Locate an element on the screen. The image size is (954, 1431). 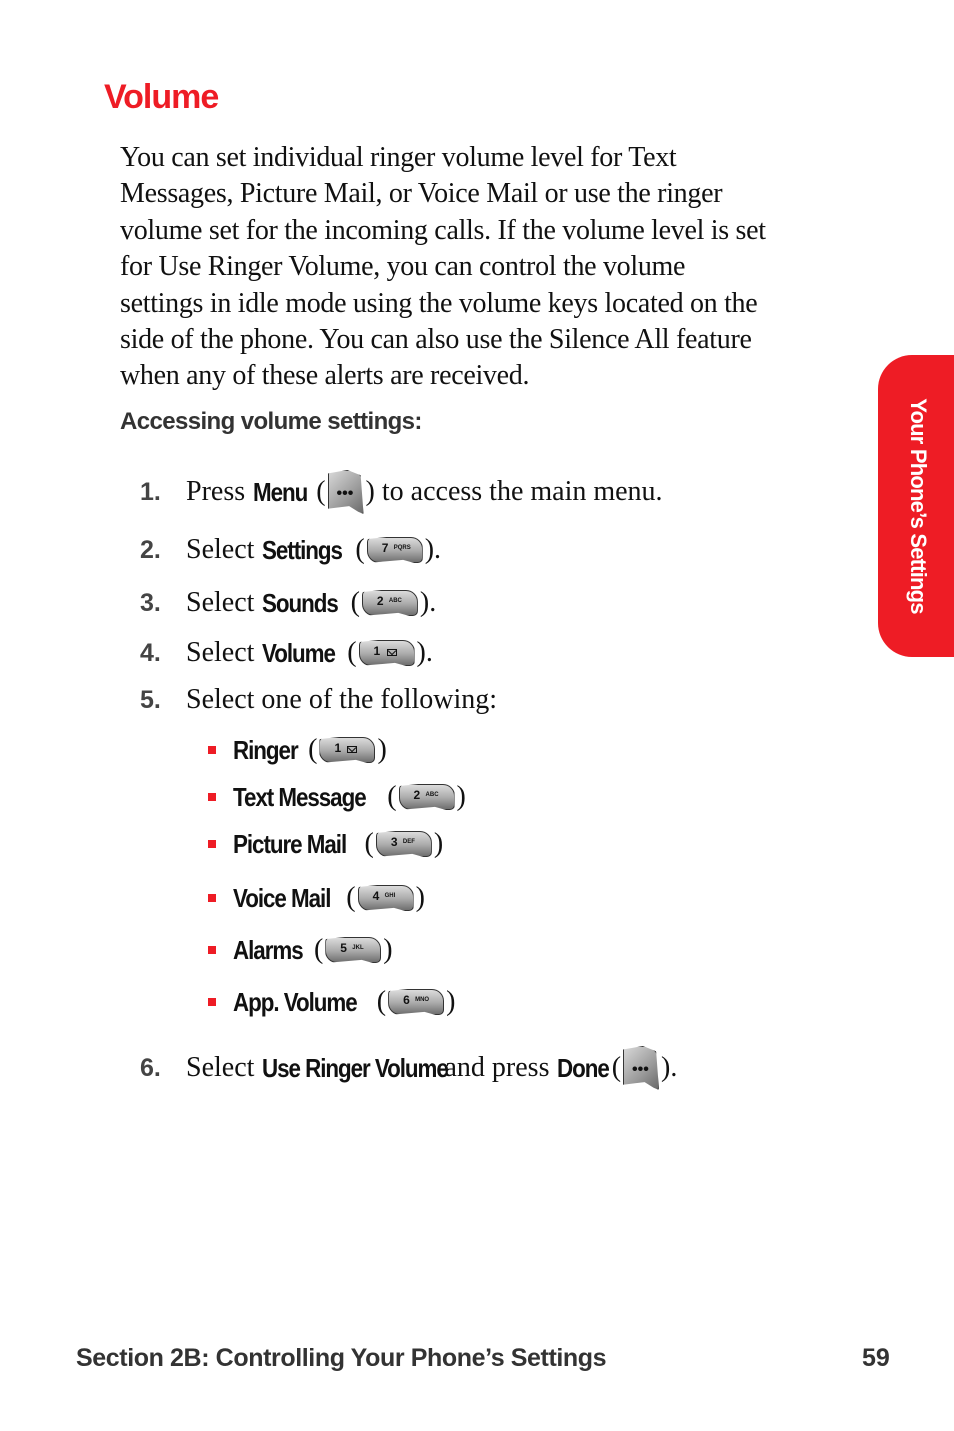
side-tab-label: Your Phone’s Settings is located at coordinates (918, 506).